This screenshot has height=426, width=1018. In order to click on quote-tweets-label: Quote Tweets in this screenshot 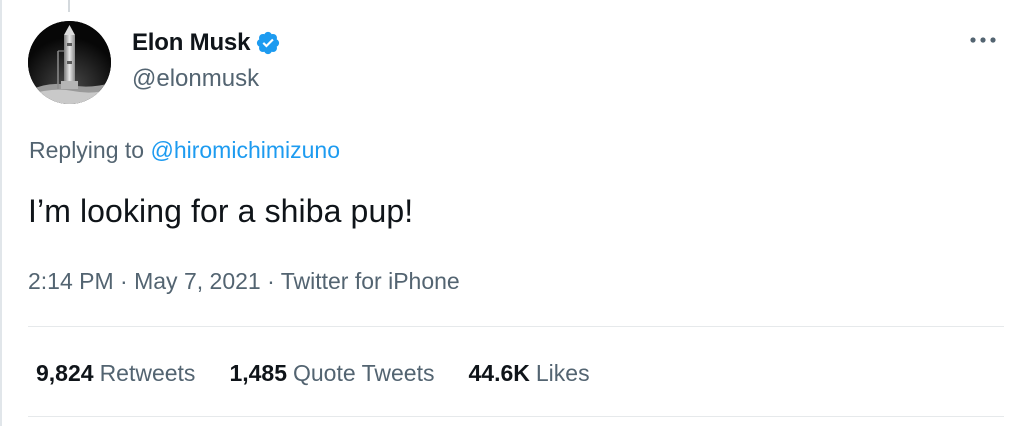, I will do `click(364, 373)`.